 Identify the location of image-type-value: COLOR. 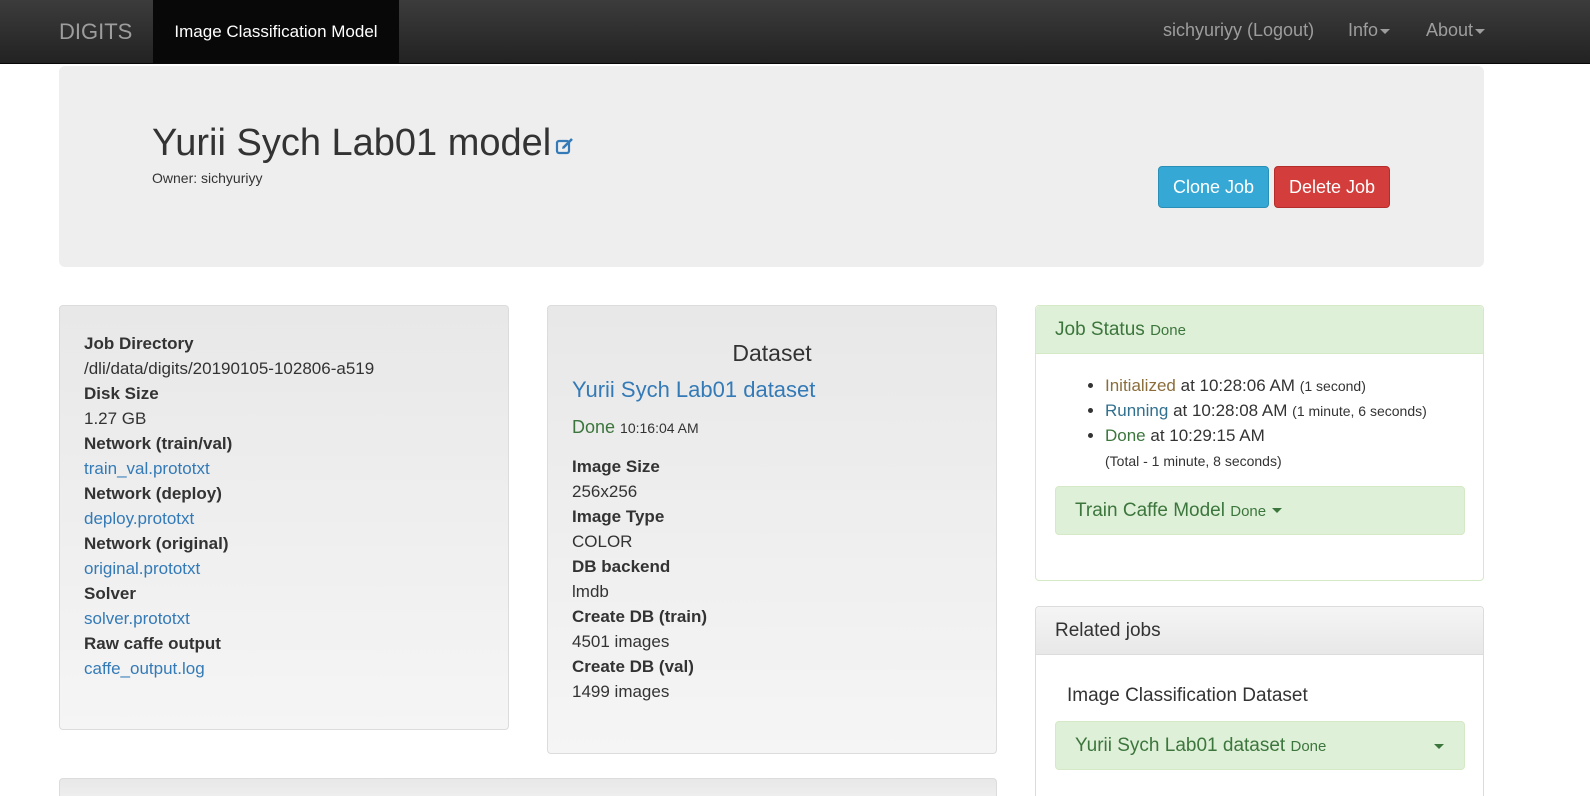
(602, 541).